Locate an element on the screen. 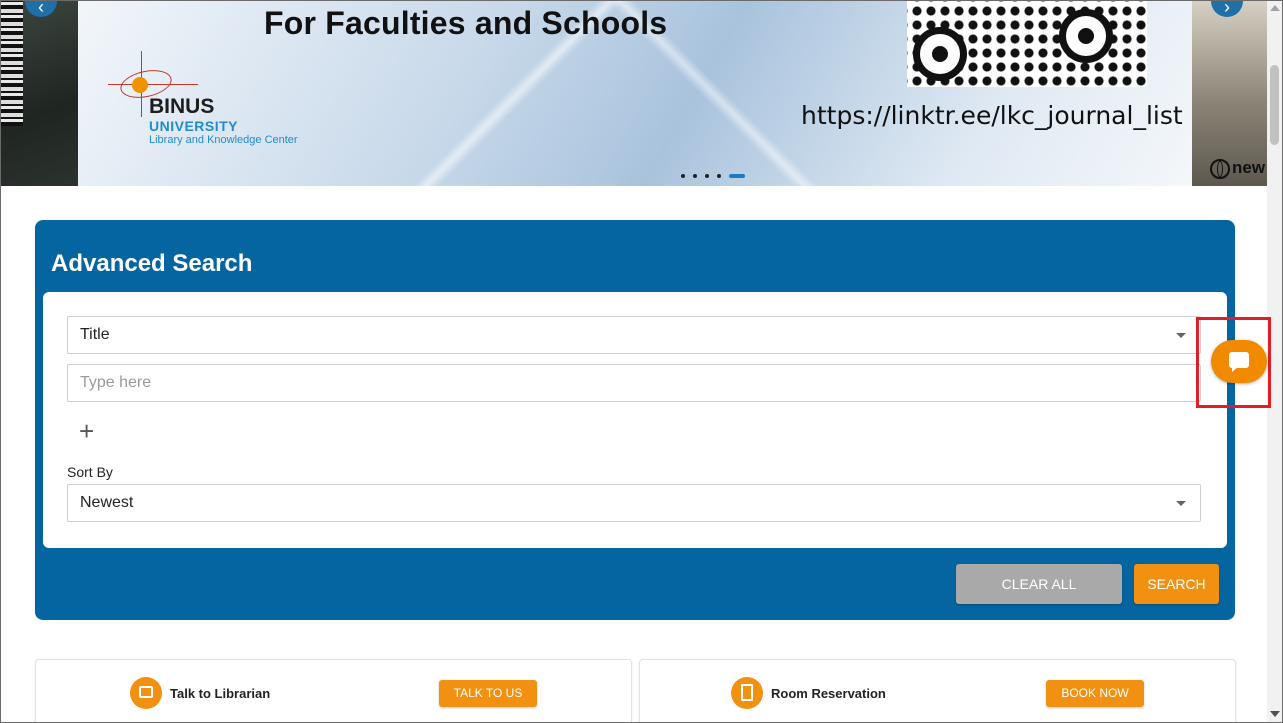 The width and height of the screenshot is (1283, 723). carousel-previous-slide-preview is located at coordinates (39, 93).